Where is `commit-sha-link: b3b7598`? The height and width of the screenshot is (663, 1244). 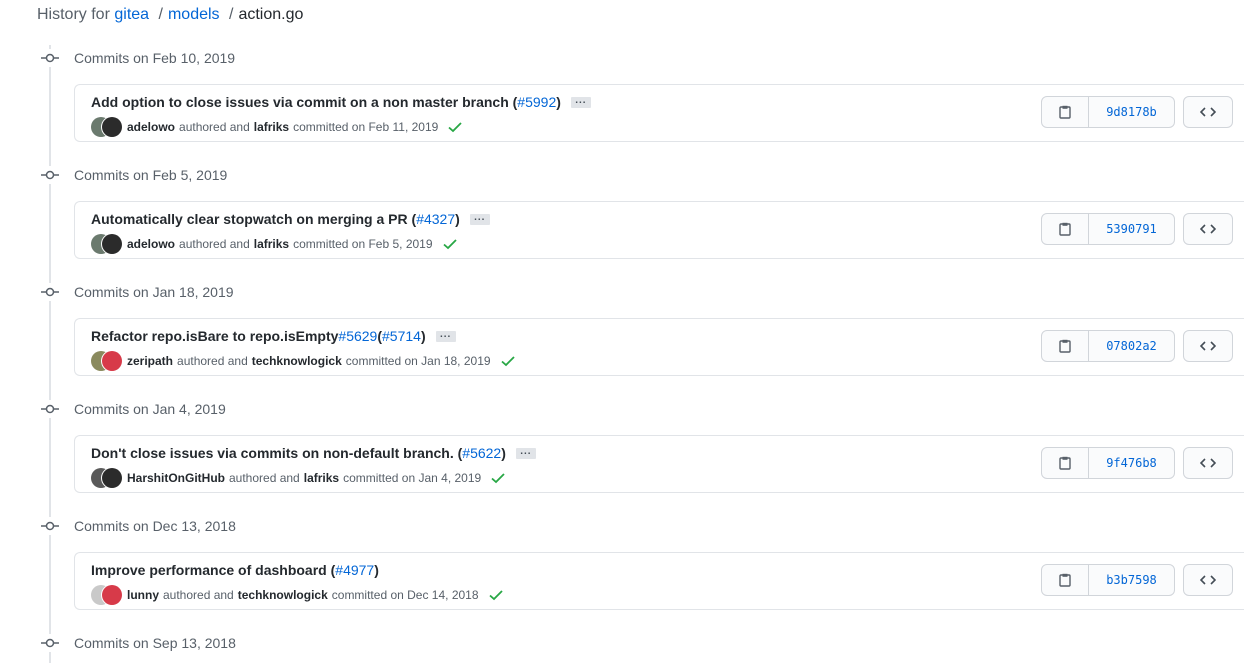 commit-sha-link: b3b7598 is located at coordinates (1131, 580).